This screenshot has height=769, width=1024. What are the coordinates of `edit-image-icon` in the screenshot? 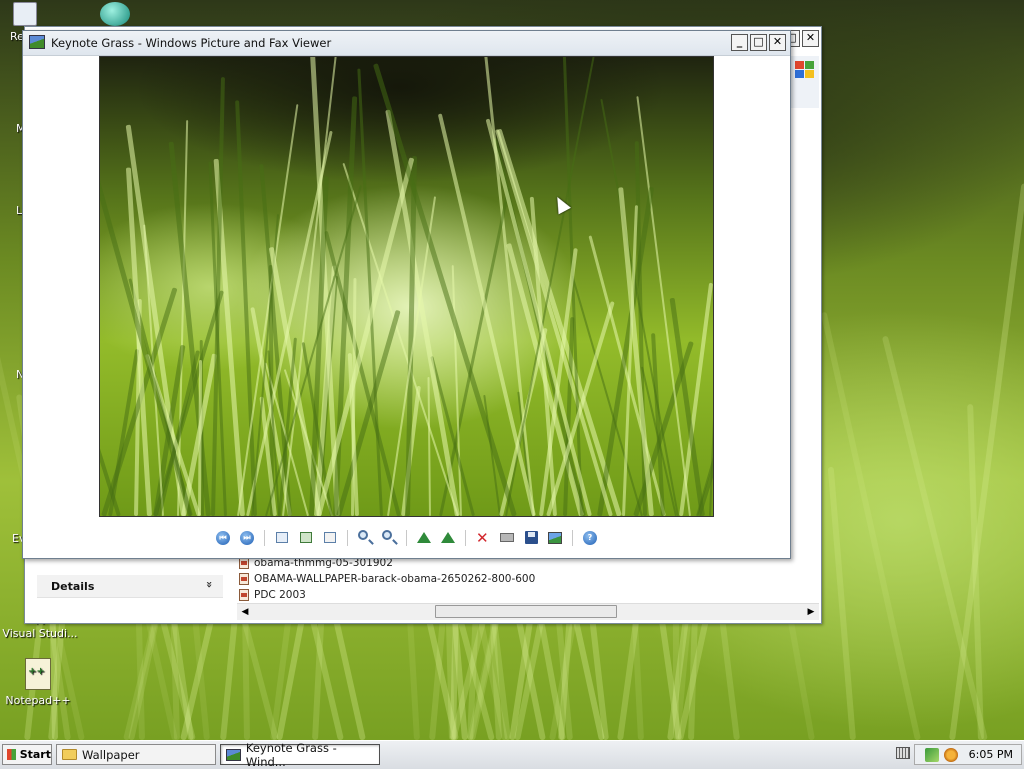 It's located at (555, 538).